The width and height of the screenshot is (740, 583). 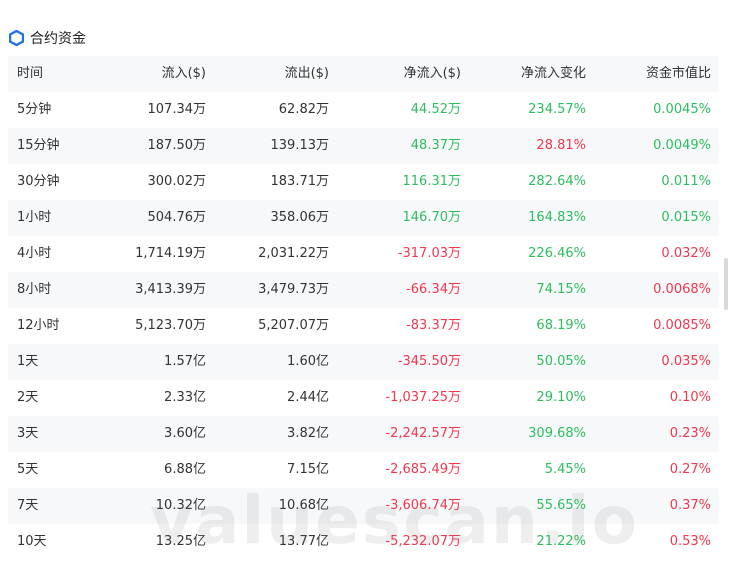 What do you see at coordinates (185, 361) in the screenshot?
I see `cell-inflow: 1.57亿` at bounding box center [185, 361].